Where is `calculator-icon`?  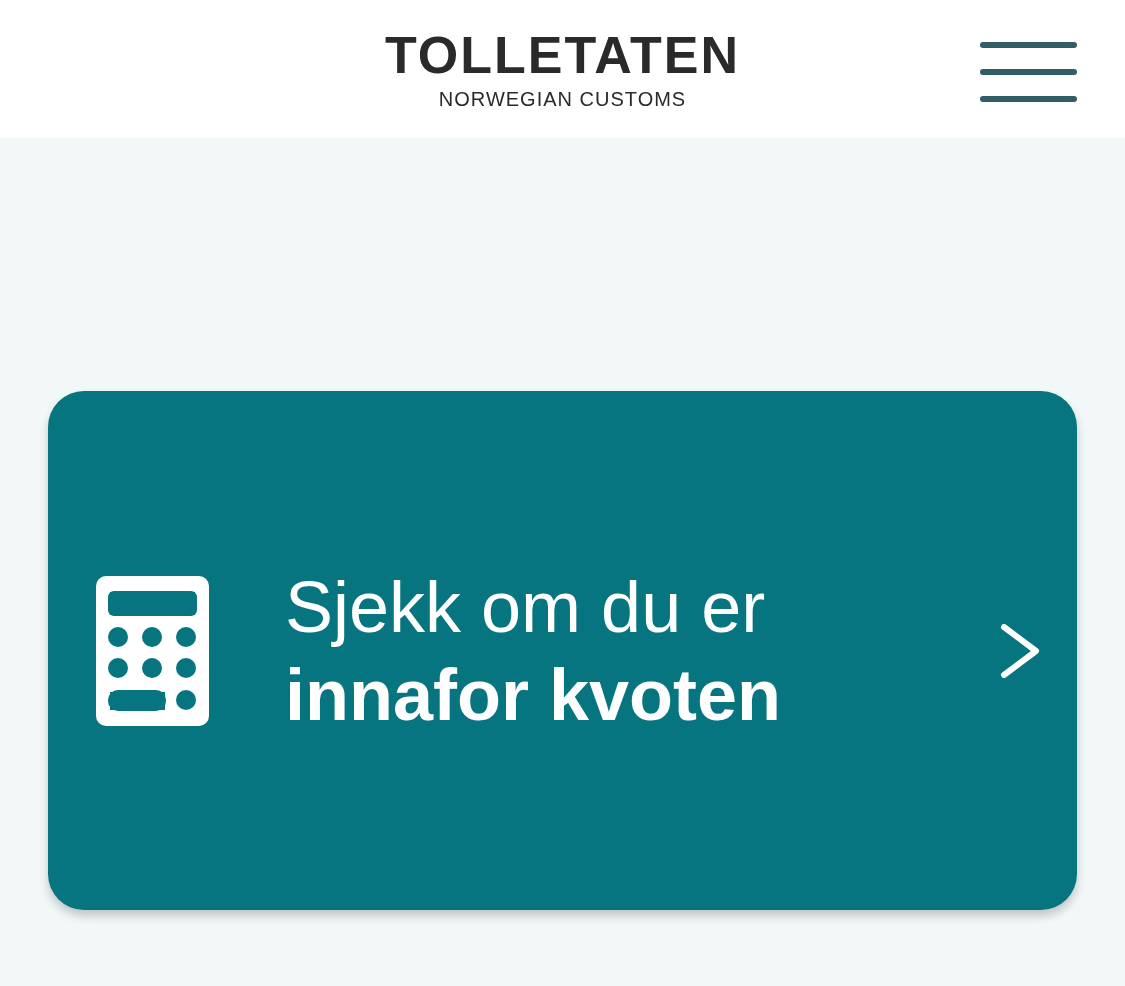
calculator-icon is located at coordinates (152, 650).